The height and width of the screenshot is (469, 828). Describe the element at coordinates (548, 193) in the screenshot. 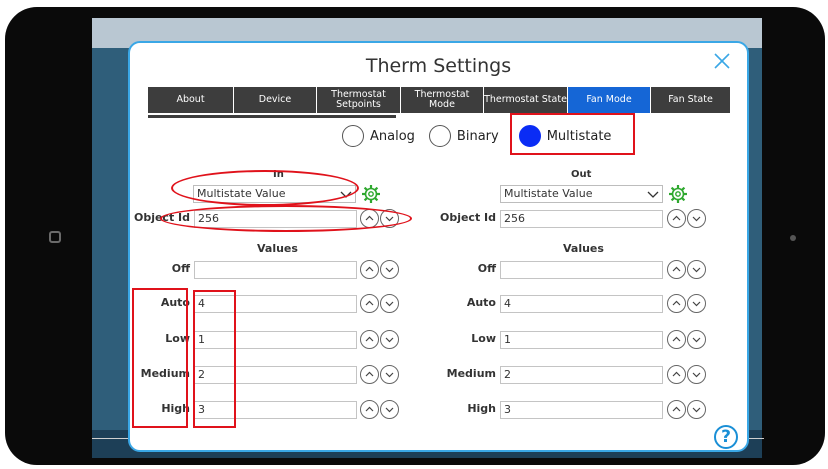

I see `select-value: Multistate Value` at that location.